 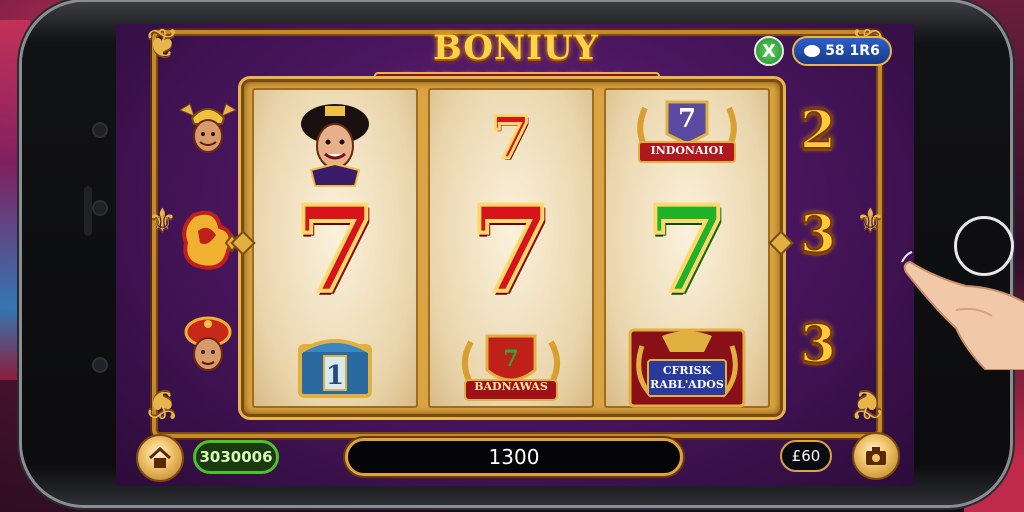 I want to click on home-button, so click(x=160, y=458).